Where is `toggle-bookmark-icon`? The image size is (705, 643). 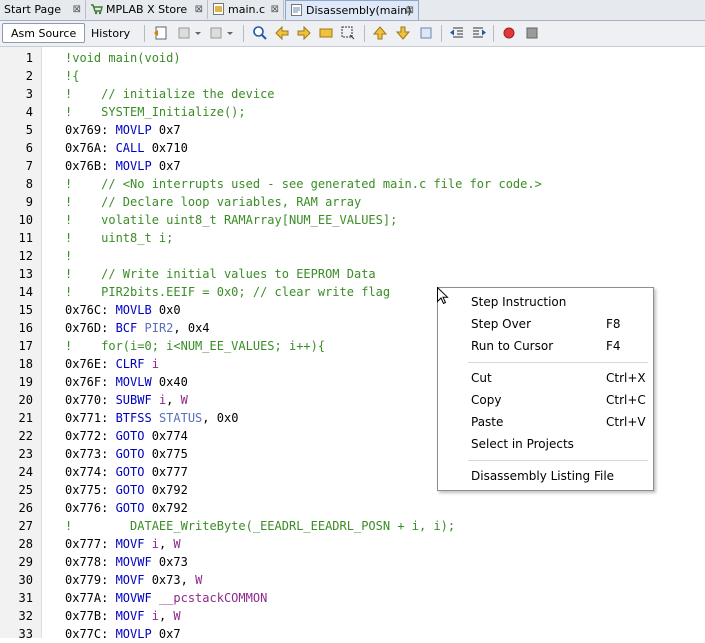 toggle-bookmark-icon is located at coordinates (426, 33).